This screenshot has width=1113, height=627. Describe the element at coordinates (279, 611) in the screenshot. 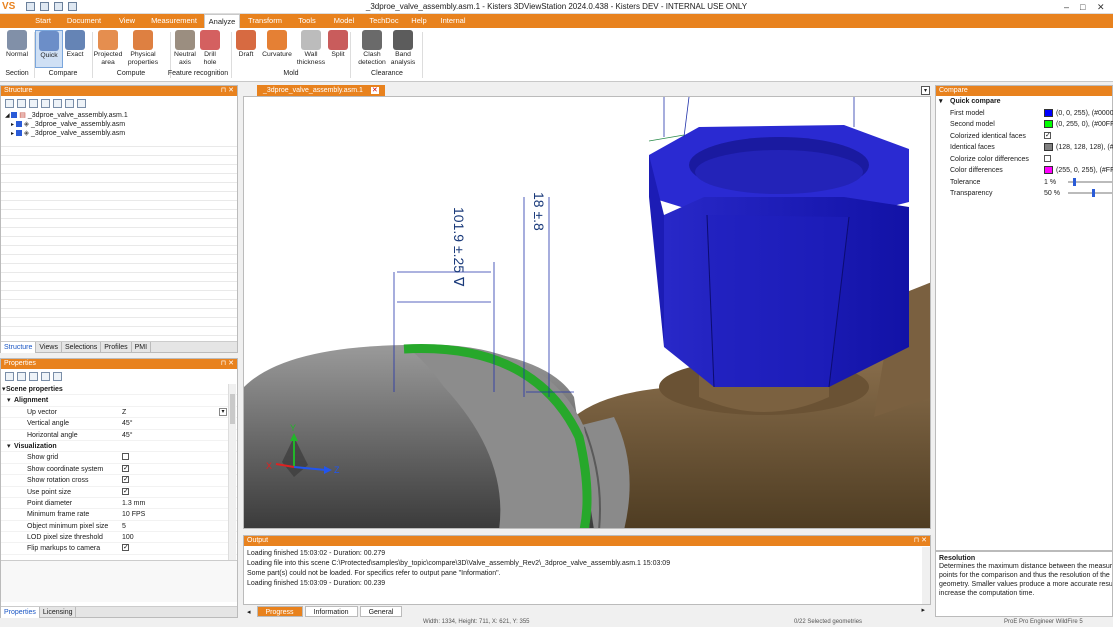

I see `tab-progress: Progress` at that location.